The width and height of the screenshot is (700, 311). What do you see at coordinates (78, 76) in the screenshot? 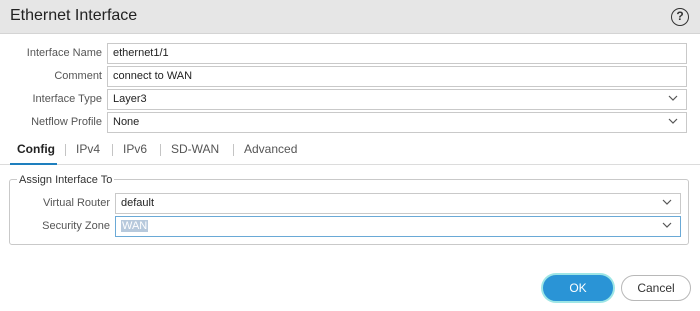
I see `comment-label: Comment` at bounding box center [78, 76].